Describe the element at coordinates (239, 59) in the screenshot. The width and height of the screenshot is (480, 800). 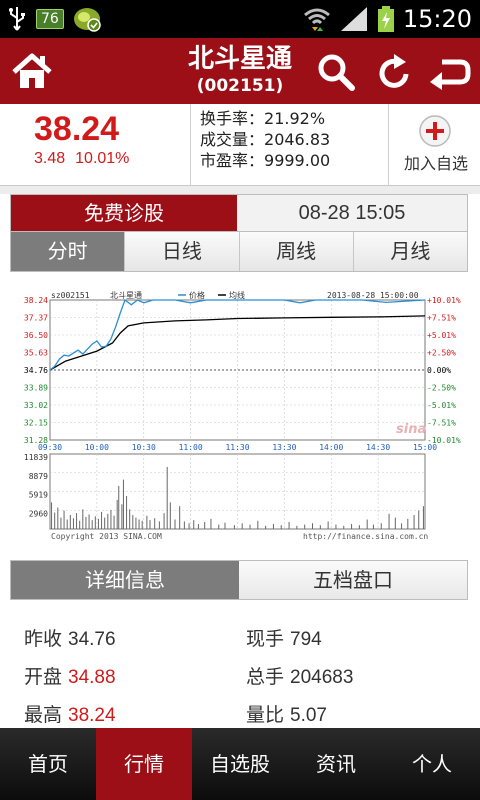
I see `stock-name: 北斗星通` at that location.